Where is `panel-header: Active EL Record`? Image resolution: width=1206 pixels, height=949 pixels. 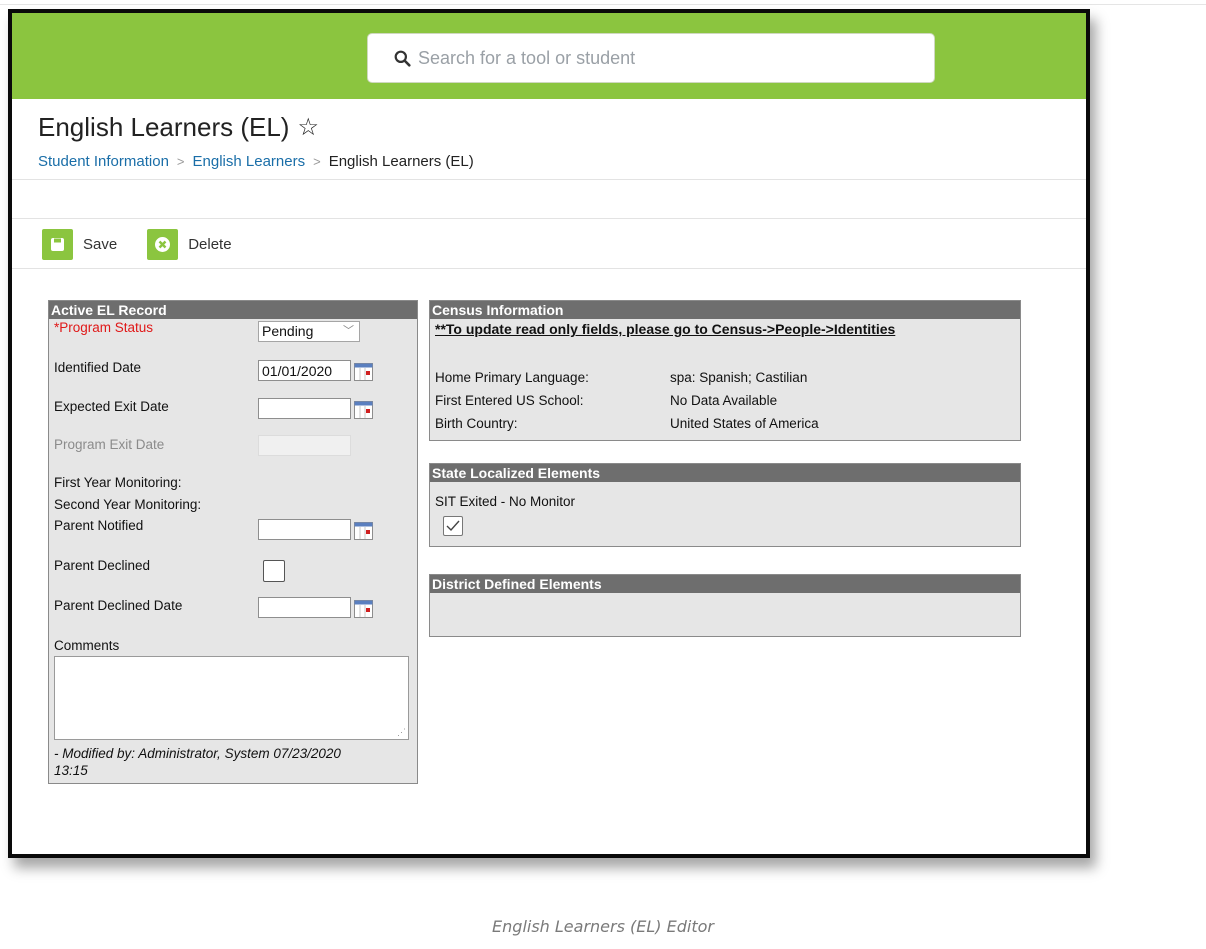
panel-header: Active EL Record is located at coordinates (233, 310).